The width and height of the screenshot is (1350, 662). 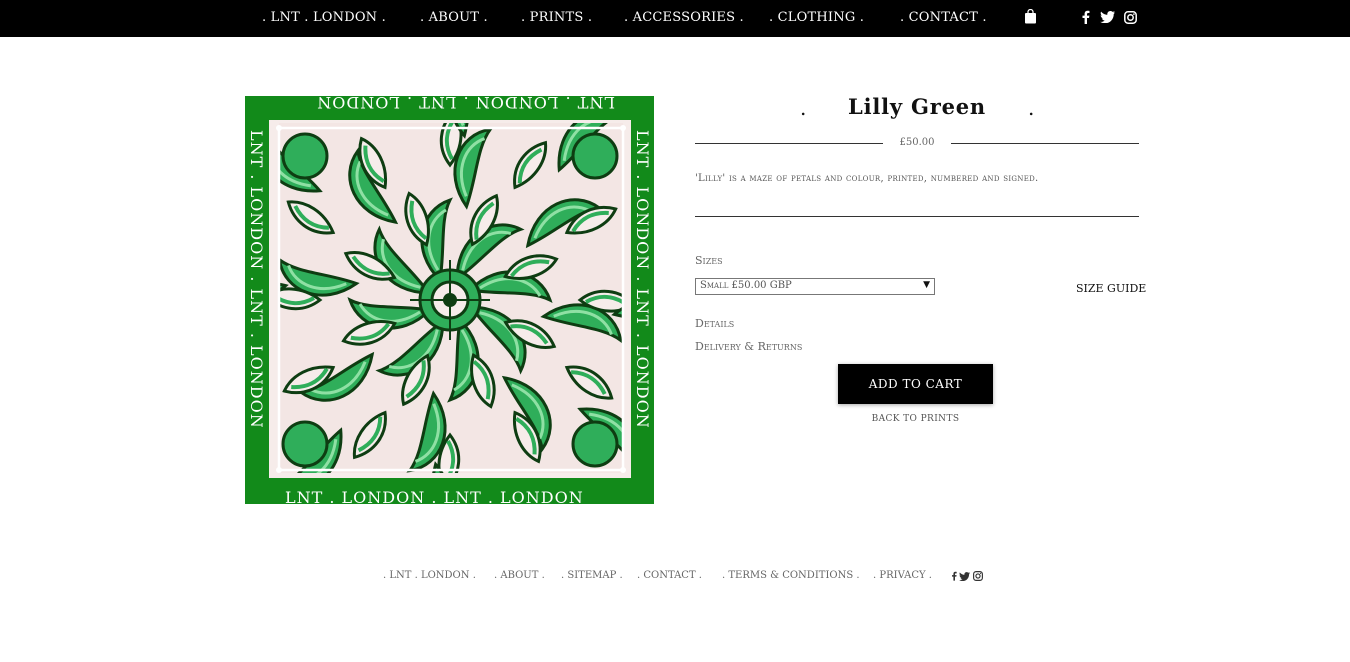 I want to click on size-guide-link: SIZE GUIDE, so click(x=1111, y=288).